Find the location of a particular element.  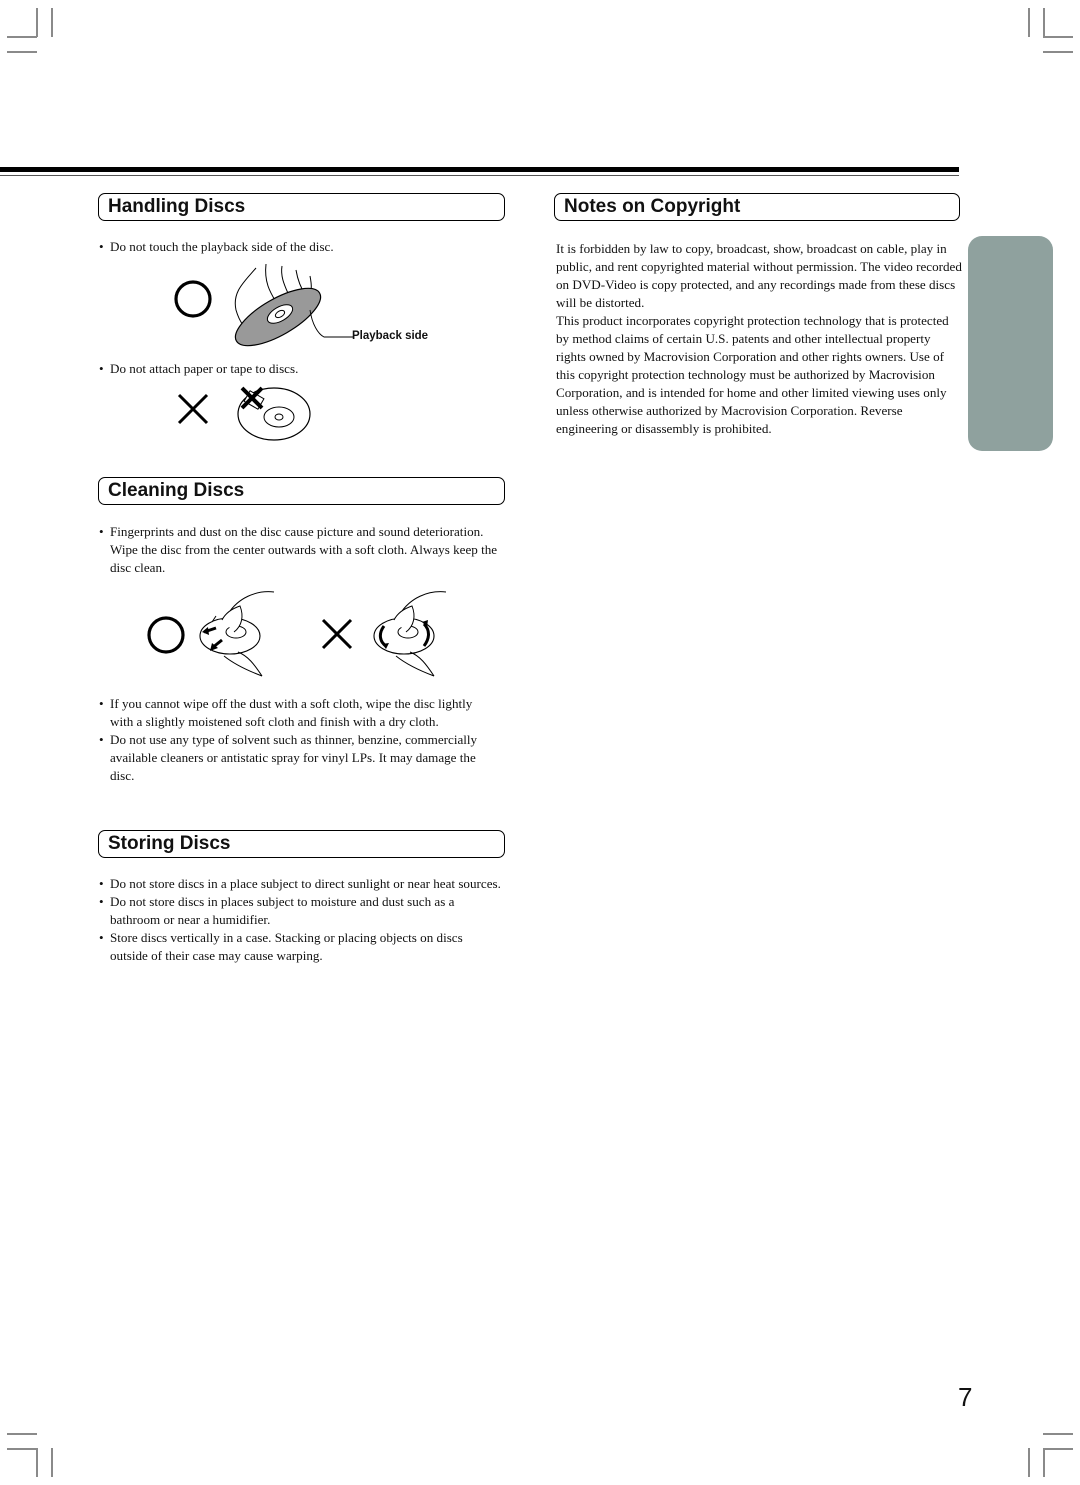

crop-mark-bottom-right-h2 is located at coordinates (1058, 1449).